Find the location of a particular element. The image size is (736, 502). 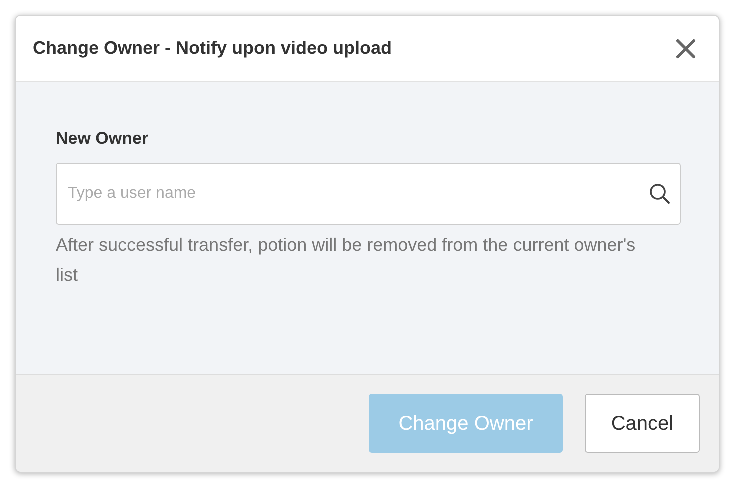

search-icon is located at coordinates (660, 193).